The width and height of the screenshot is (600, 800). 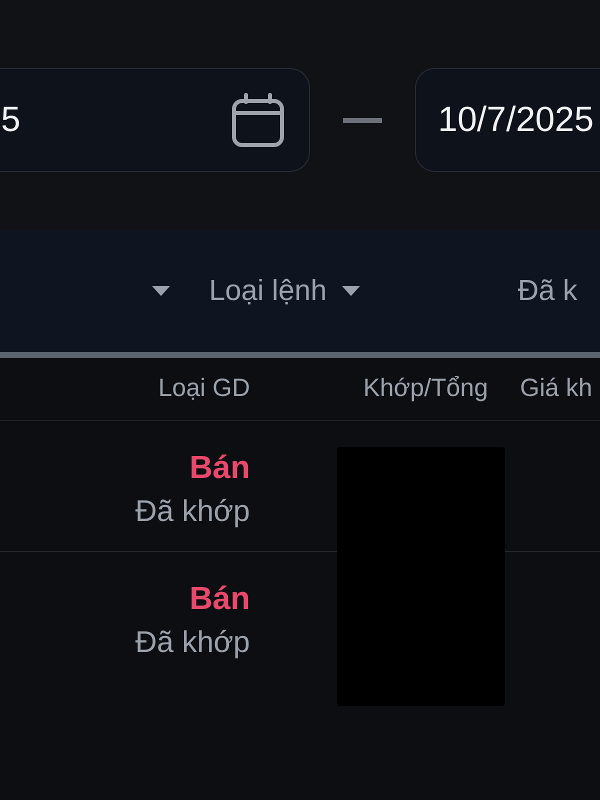 What do you see at coordinates (507, 120) in the screenshot?
I see `date-field: 10/7/2025` at bounding box center [507, 120].